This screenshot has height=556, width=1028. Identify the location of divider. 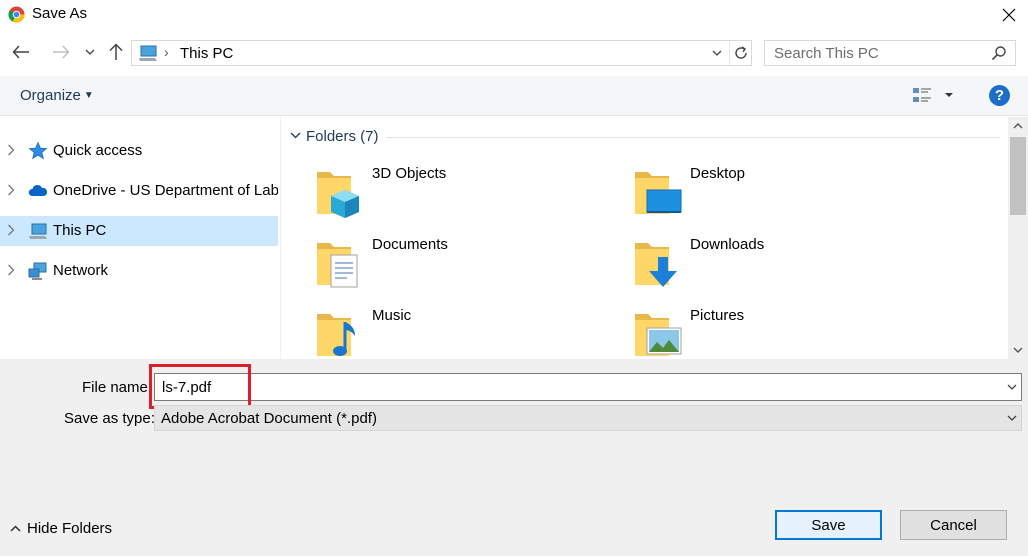
(693, 137).